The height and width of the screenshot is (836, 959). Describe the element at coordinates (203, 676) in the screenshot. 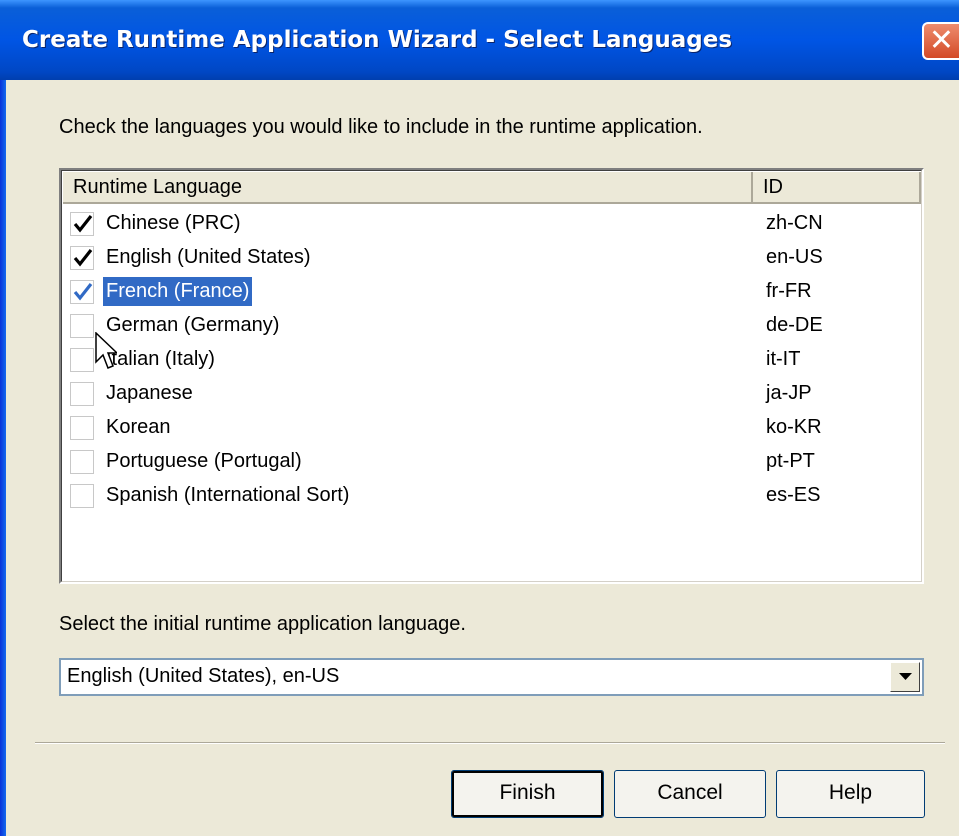

I see `initial-language-value: English (United States), en-US` at that location.